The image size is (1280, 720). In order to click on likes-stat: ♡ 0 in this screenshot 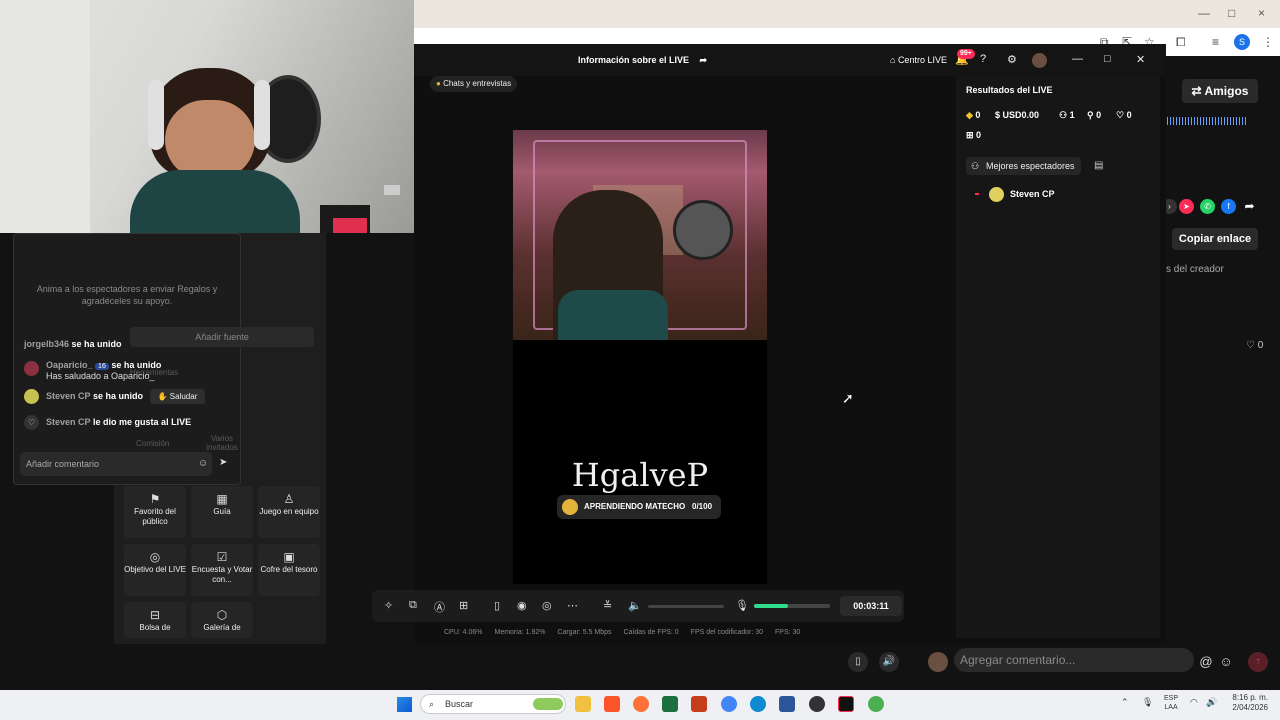, I will do `click(1124, 115)`.